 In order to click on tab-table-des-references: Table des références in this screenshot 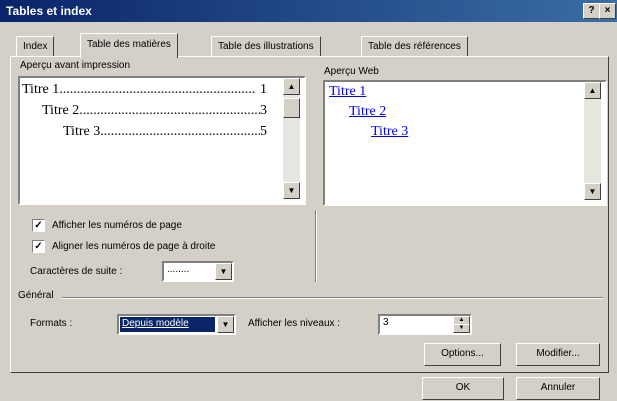, I will do `click(414, 46)`.